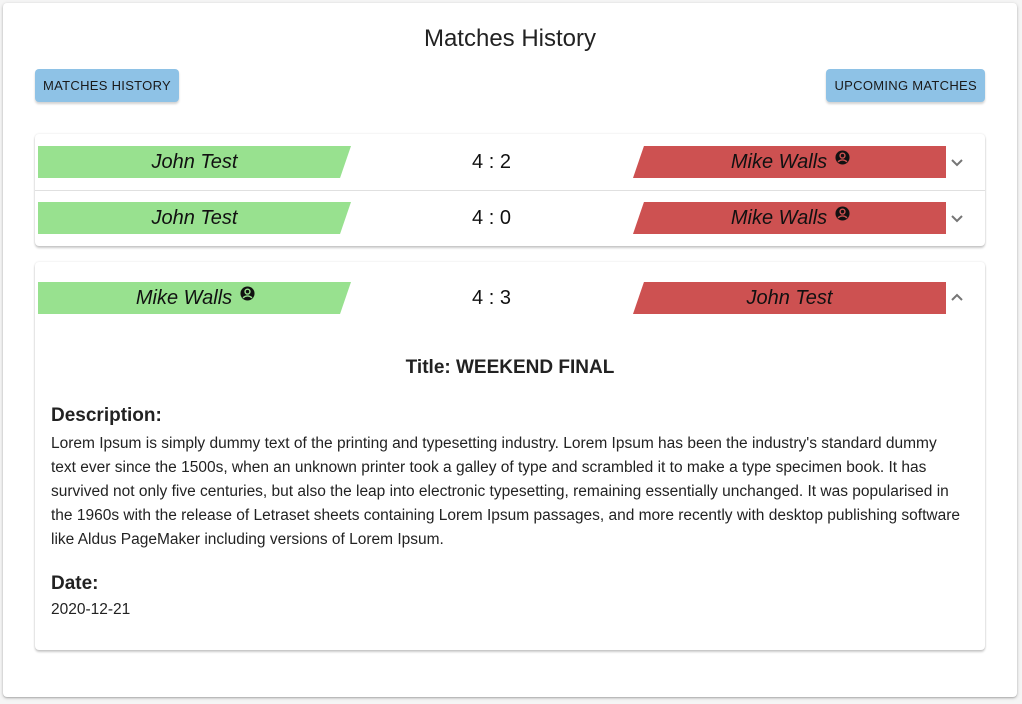 The width and height of the screenshot is (1022, 704). I want to click on description-label: Description:, so click(106, 415).